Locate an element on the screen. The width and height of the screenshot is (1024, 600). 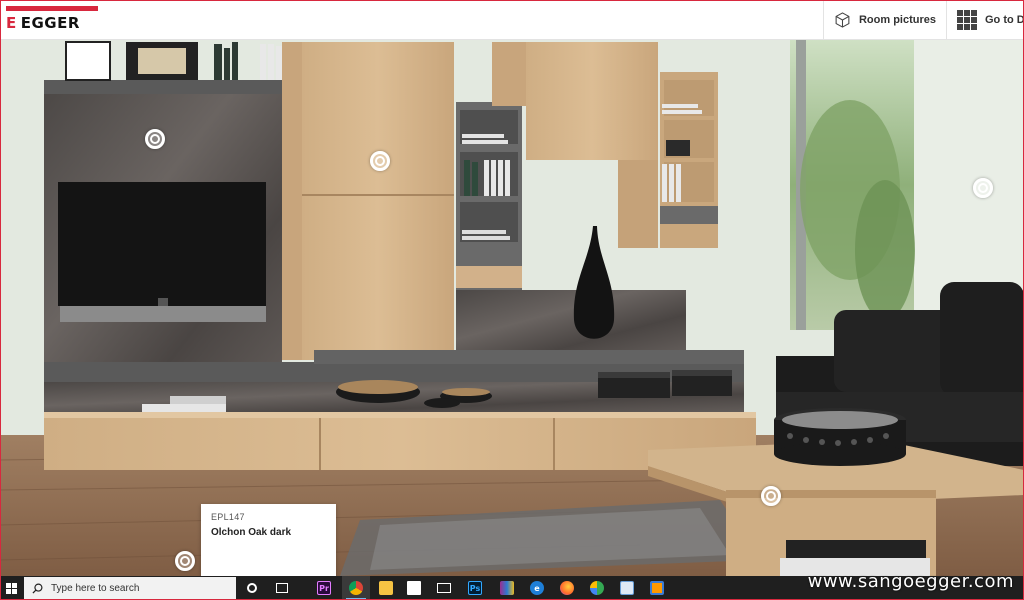
taskbar-winrar is located at coordinates (507, 588).